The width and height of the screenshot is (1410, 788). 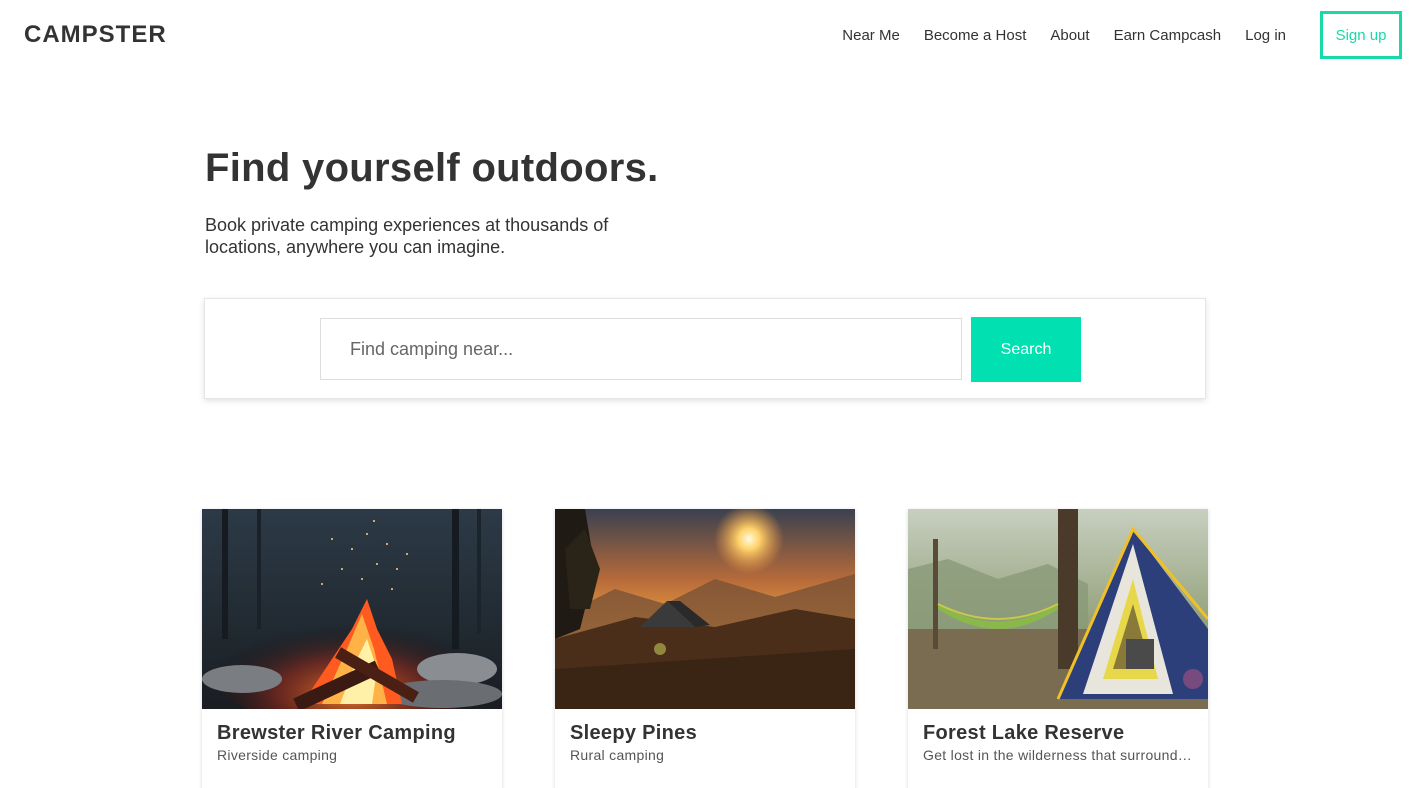 I want to click on nav-about: About, so click(x=1069, y=35).